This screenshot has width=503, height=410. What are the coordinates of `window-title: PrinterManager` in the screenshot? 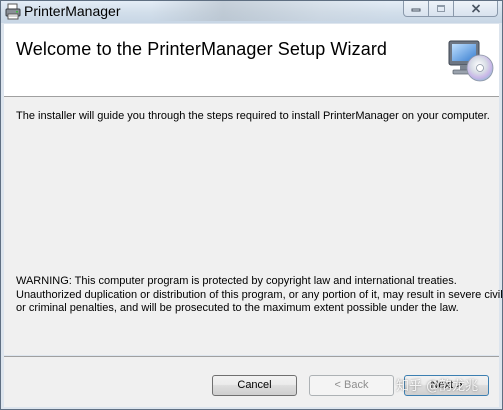 It's located at (72, 11).